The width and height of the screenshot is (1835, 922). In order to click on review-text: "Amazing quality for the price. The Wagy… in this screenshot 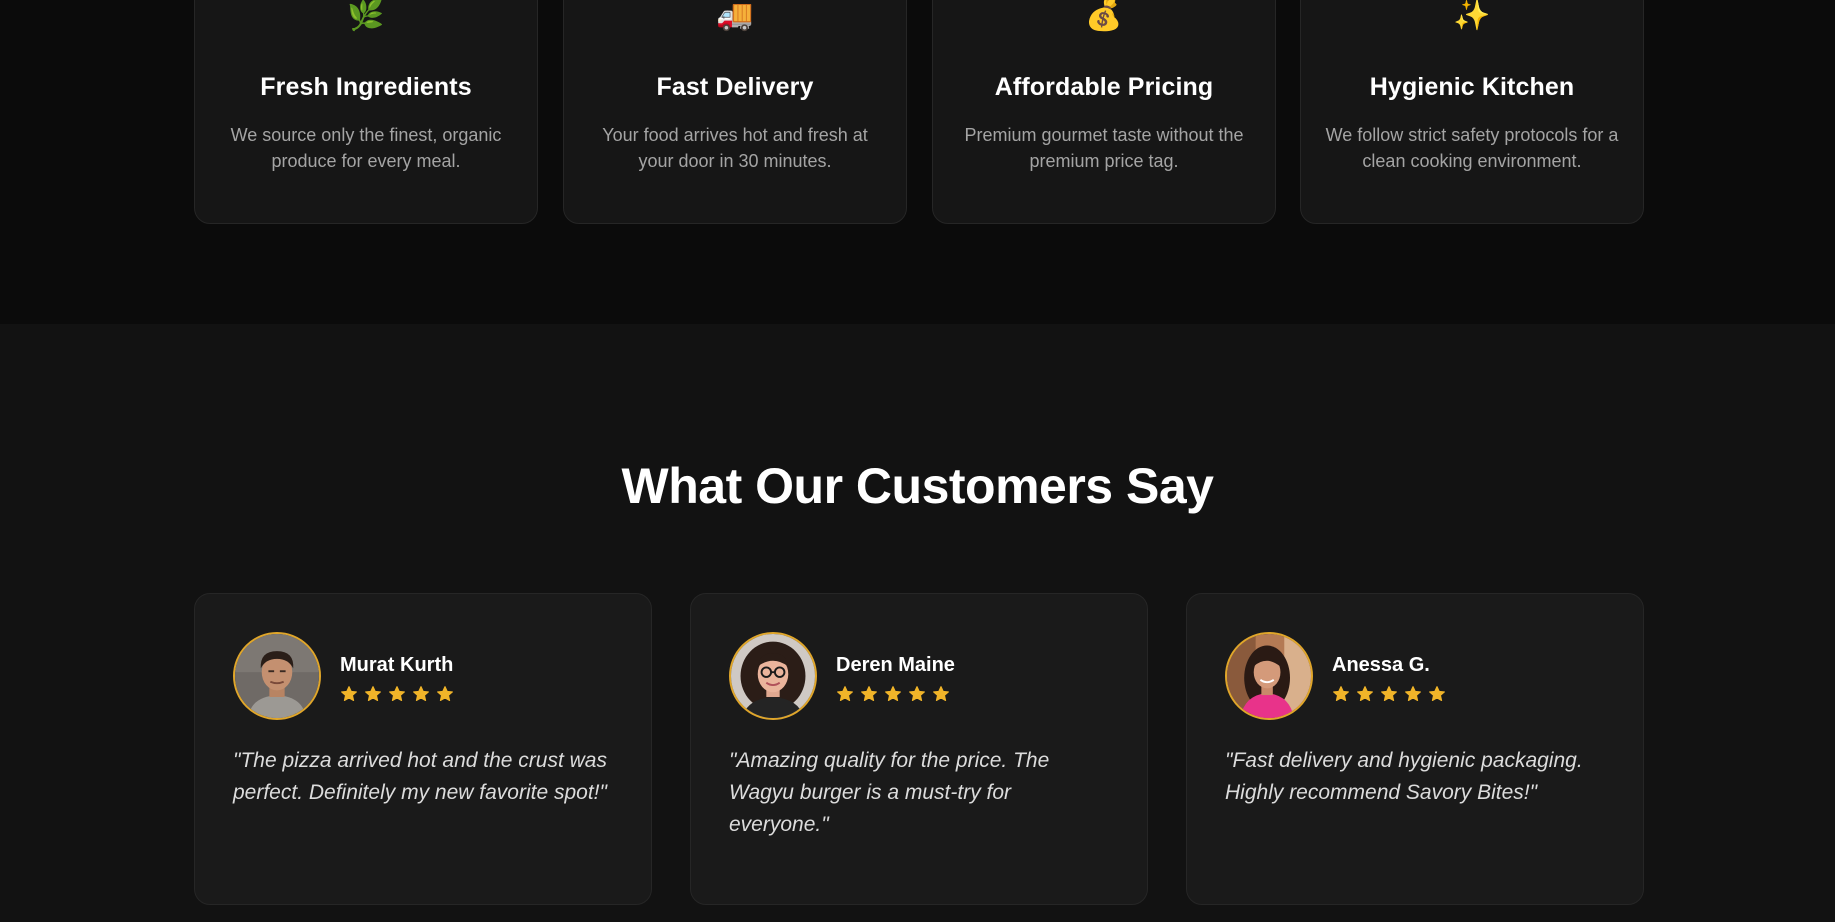, I will do `click(889, 792)`.